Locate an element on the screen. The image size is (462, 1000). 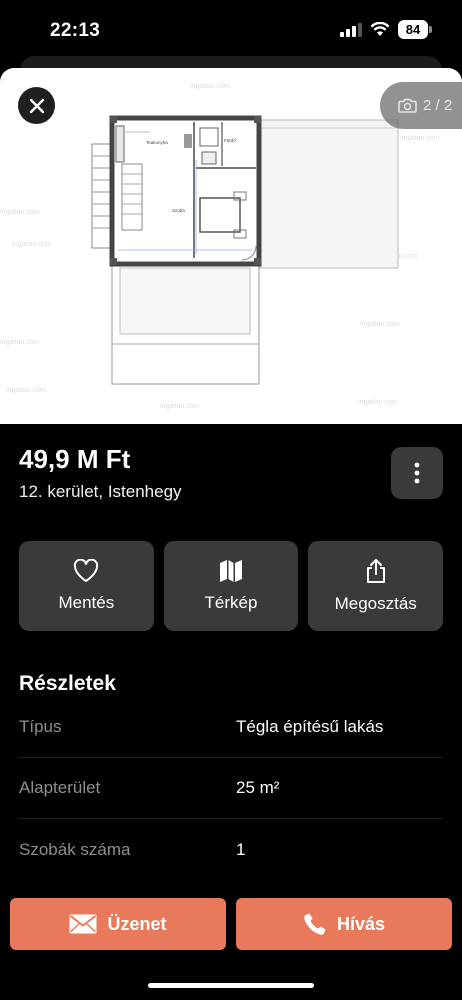
action-buttons: Mentés Térkép Megosztás is located at coordinates (231, 586).